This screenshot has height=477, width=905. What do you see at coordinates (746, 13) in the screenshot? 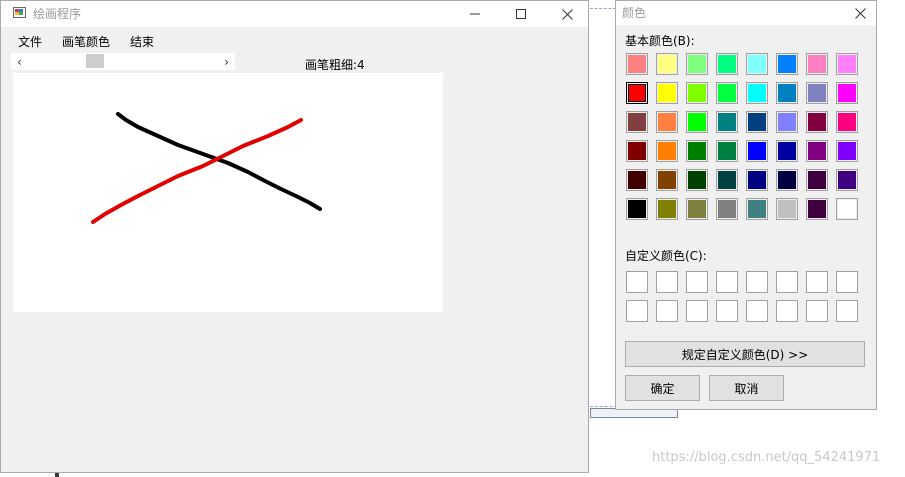
I see `color-dialog-titlebar: 颜色` at bounding box center [746, 13].